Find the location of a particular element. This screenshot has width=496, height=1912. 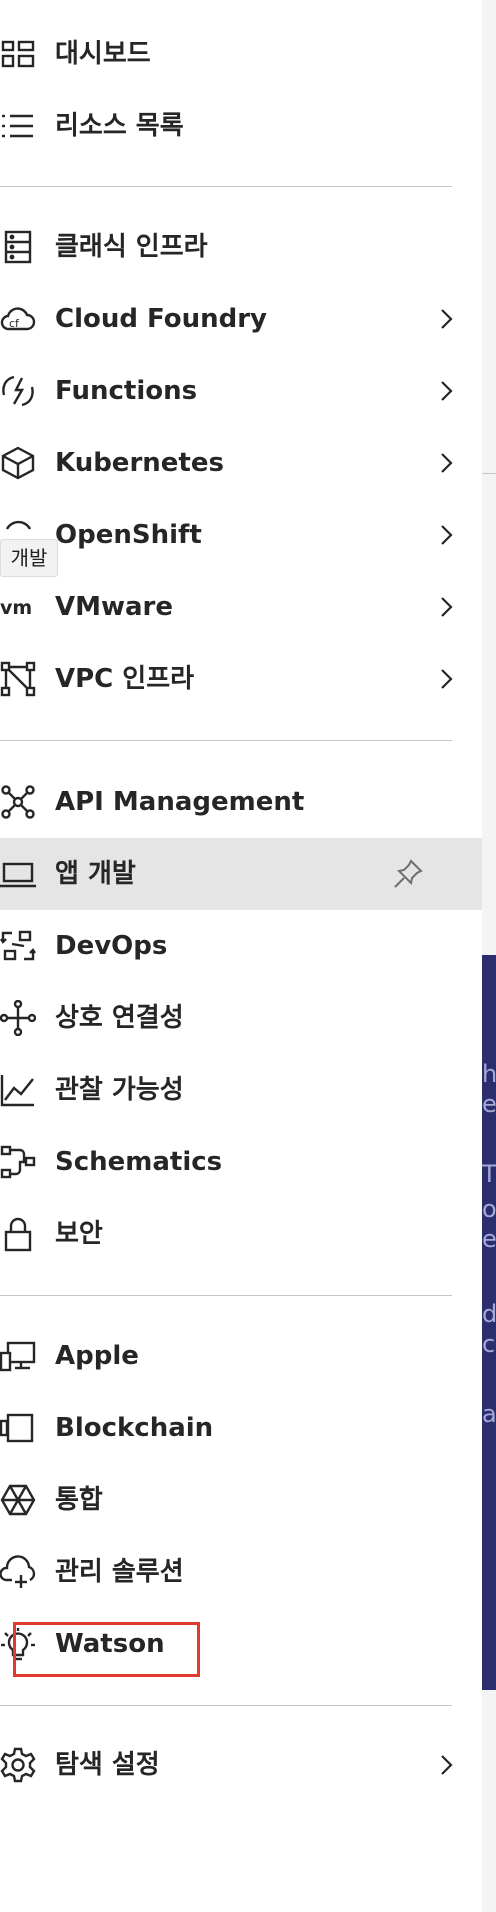

nav-item-classic-infrastructure: 클래식 인프라 is located at coordinates (241, 247).